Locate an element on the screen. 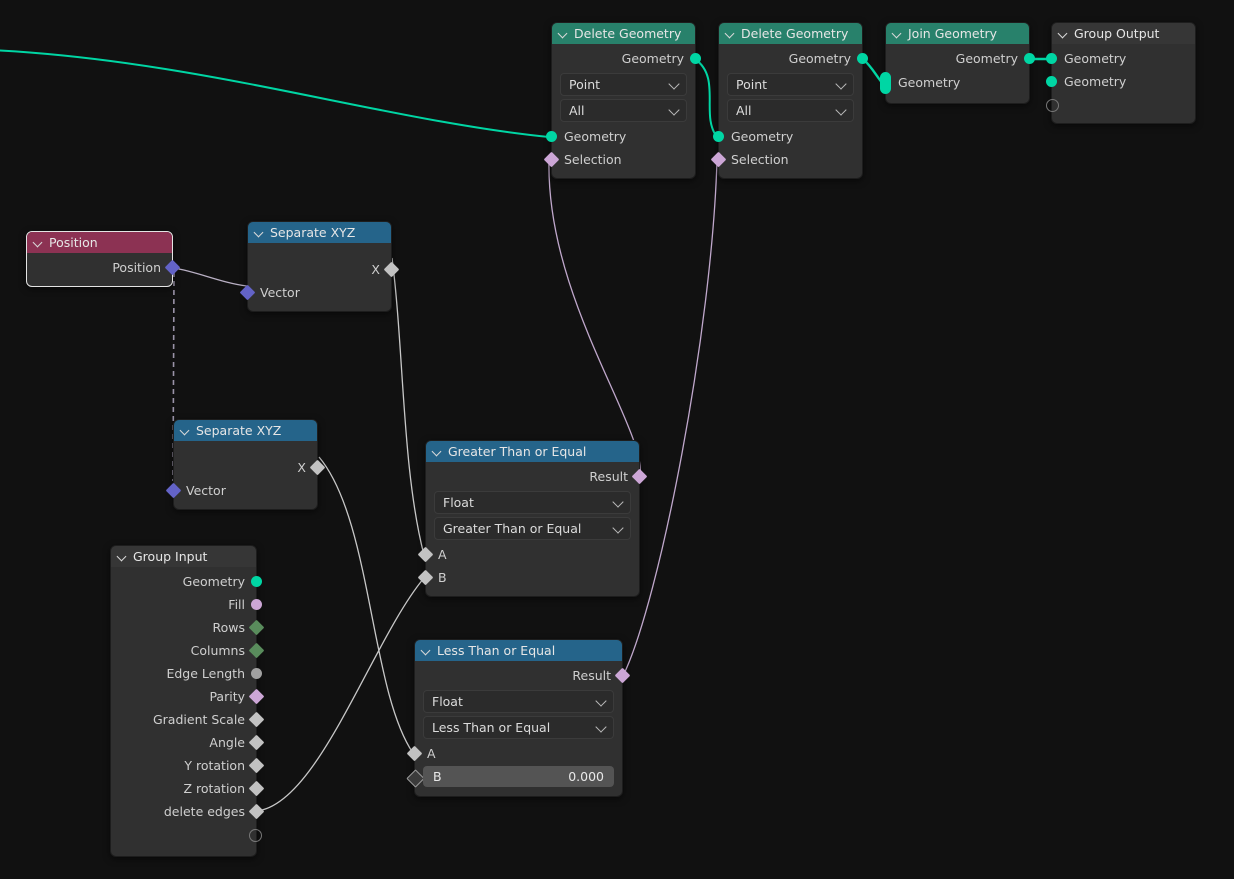 This screenshot has width=1234, height=879. value-field-b: B 0.000 is located at coordinates (518, 776).